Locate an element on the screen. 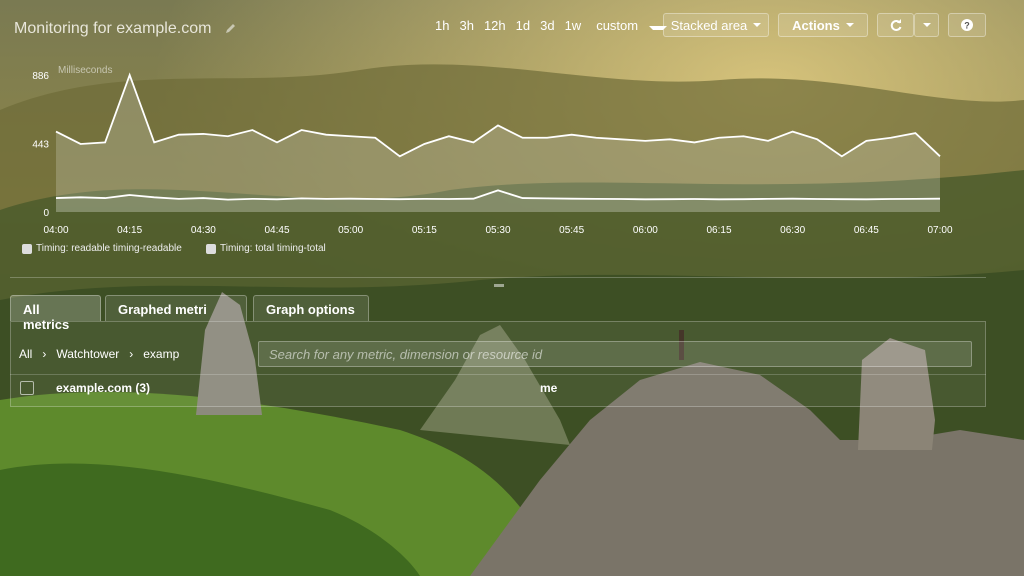 This screenshot has width=1024, height=576. graph-type-label: Stacked area is located at coordinates (709, 25).